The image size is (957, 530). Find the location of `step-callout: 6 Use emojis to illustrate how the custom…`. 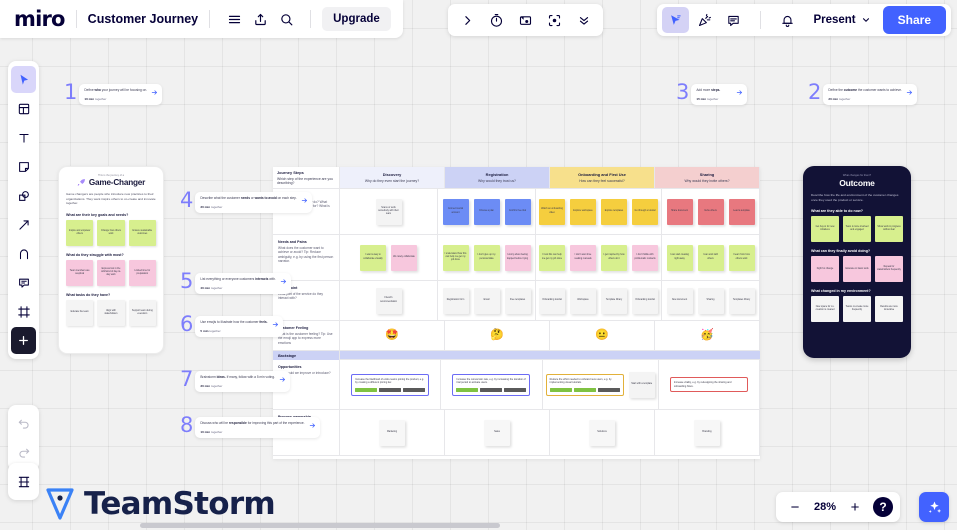

step-callout: 6 Use emojis to illustrate how the custom… is located at coordinates (231, 325).